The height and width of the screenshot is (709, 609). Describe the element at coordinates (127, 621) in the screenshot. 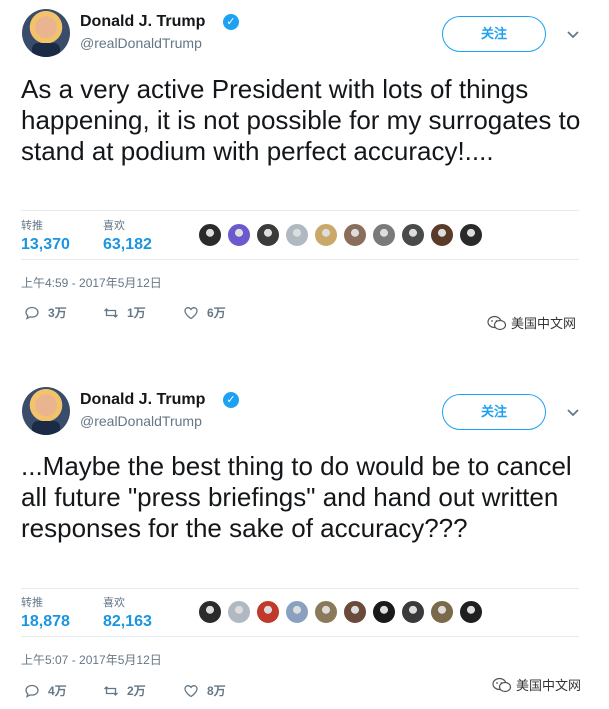

I see `likes-value: 82,163` at that location.